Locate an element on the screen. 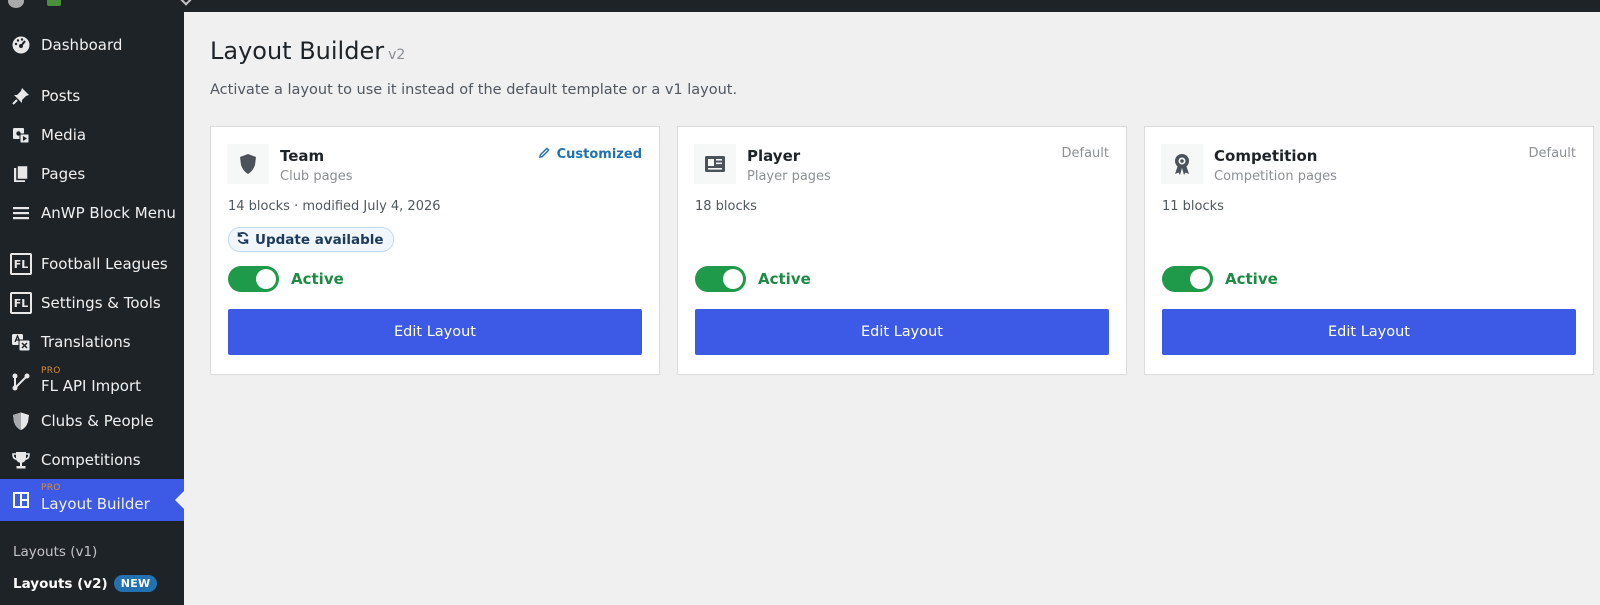 This screenshot has width=1600, height=605. page-title: Layout Builder v2 is located at coordinates (307, 51).